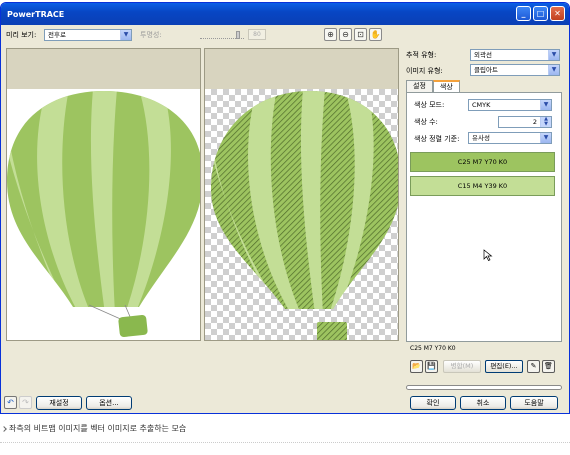  I want to click on preview-value: 전후로, so click(57, 35).